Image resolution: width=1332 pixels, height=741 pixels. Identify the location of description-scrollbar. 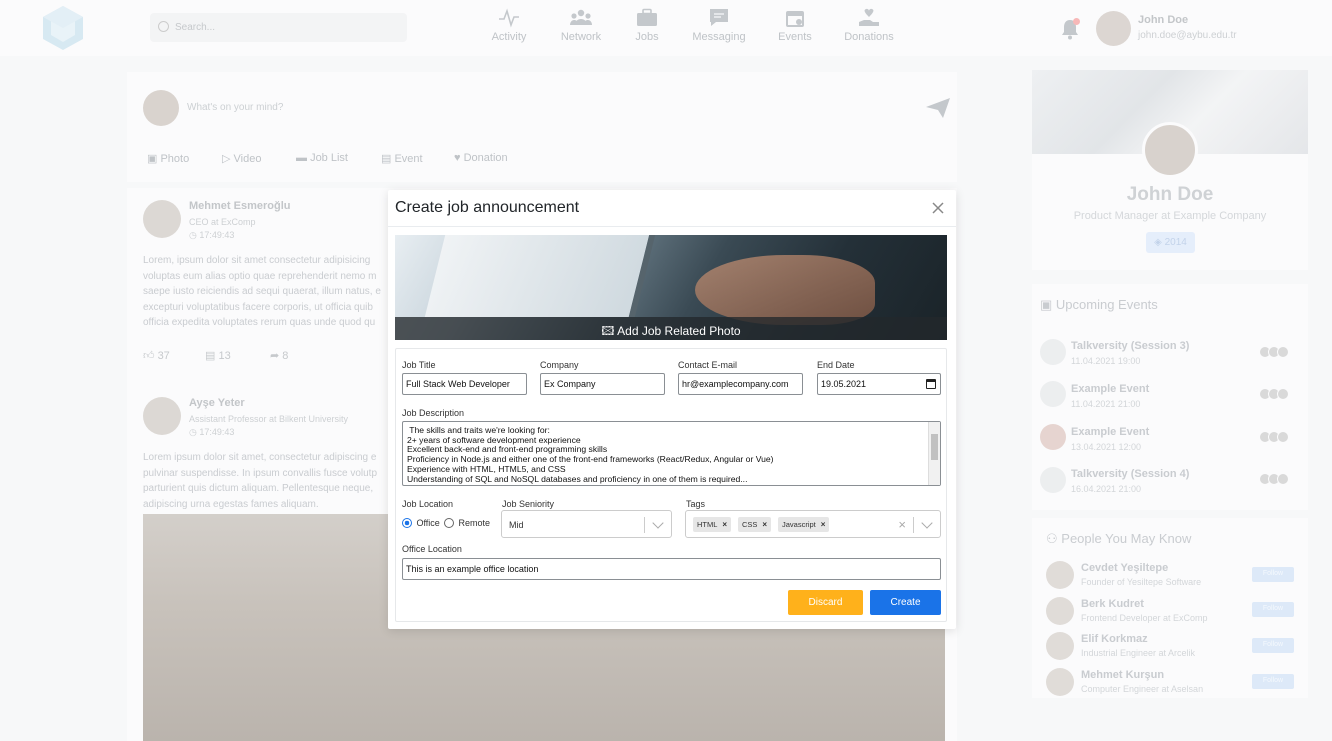
(934, 453).